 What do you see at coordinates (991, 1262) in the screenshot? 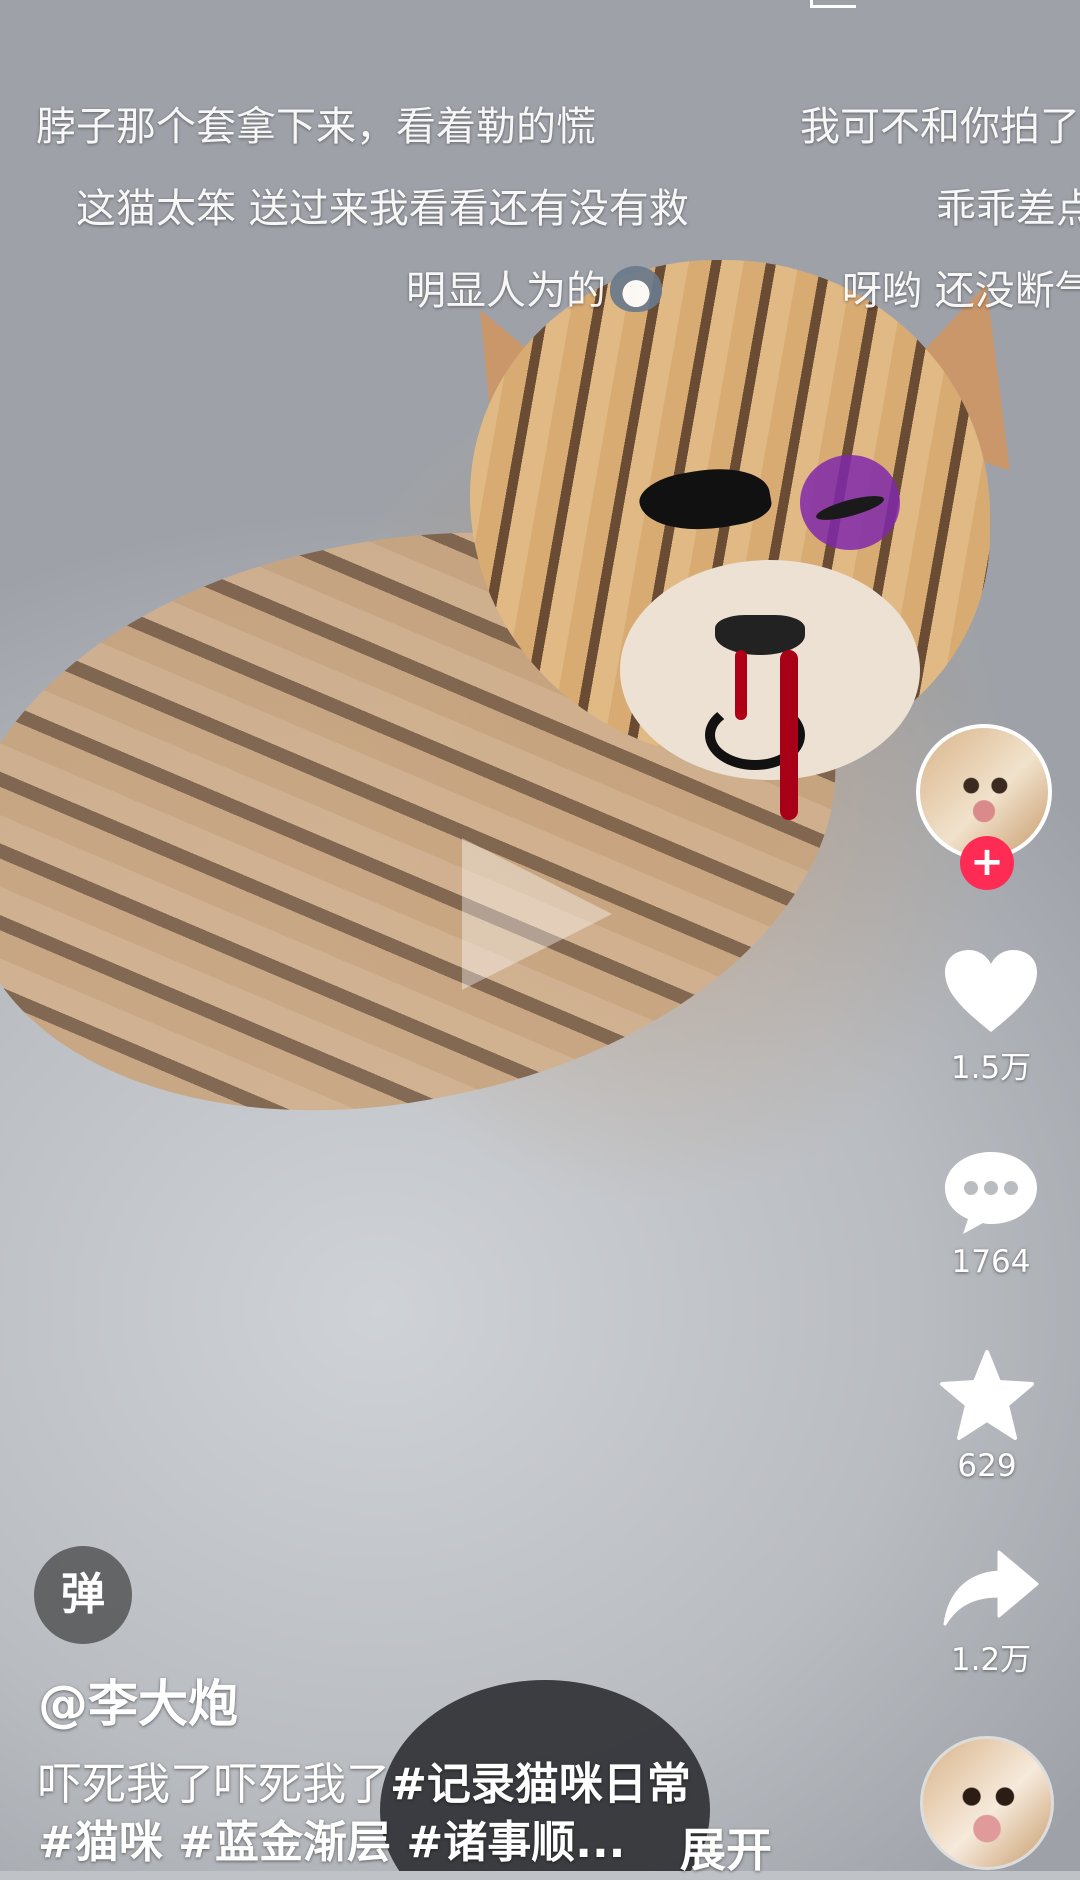
I see `comment-count: 1764` at bounding box center [991, 1262].